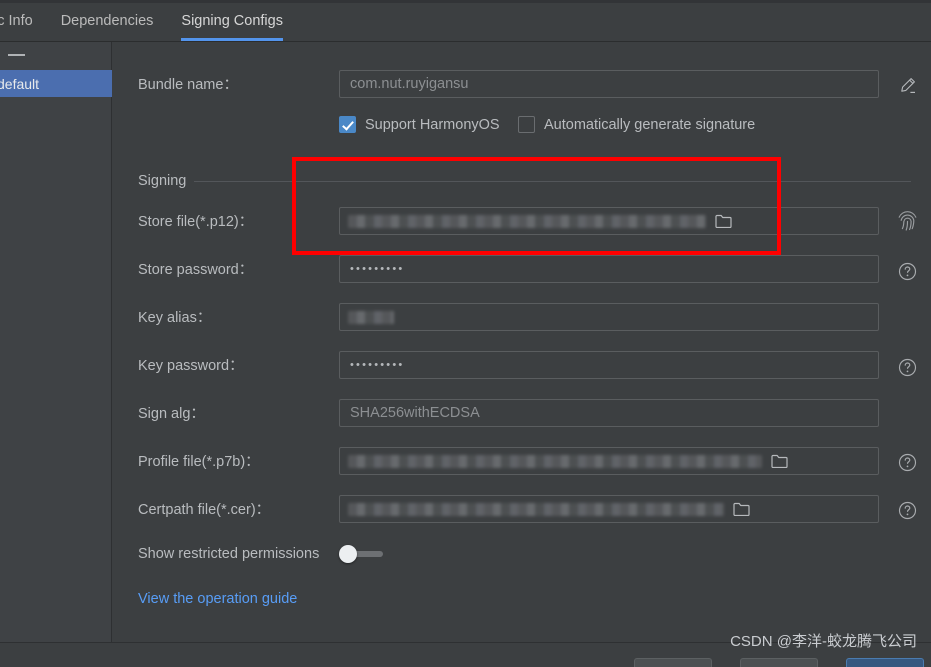 The width and height of the screenshot is (931, 667). I want to click on certpath-file-row: Certpath file(*.cer)：, so click(524, 510).